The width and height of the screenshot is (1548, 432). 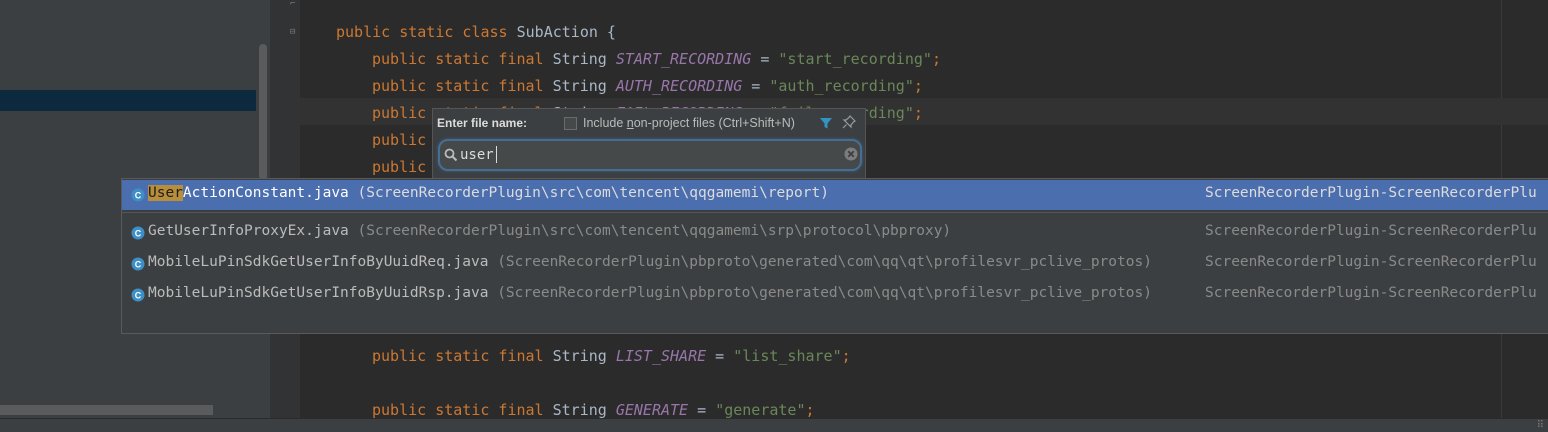 What do you see at coordinates (652, 410) in the screenshot?
I see `code-token: GENERATE` at bounding box center [652, 410].